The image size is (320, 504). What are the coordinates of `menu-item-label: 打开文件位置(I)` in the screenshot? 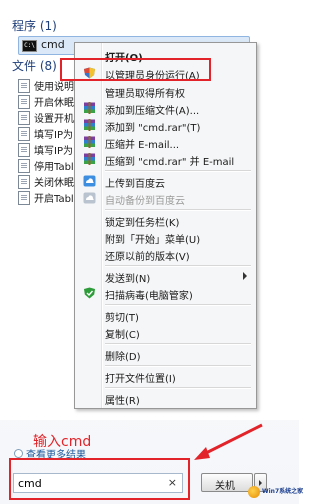 It's located at (140, 379).